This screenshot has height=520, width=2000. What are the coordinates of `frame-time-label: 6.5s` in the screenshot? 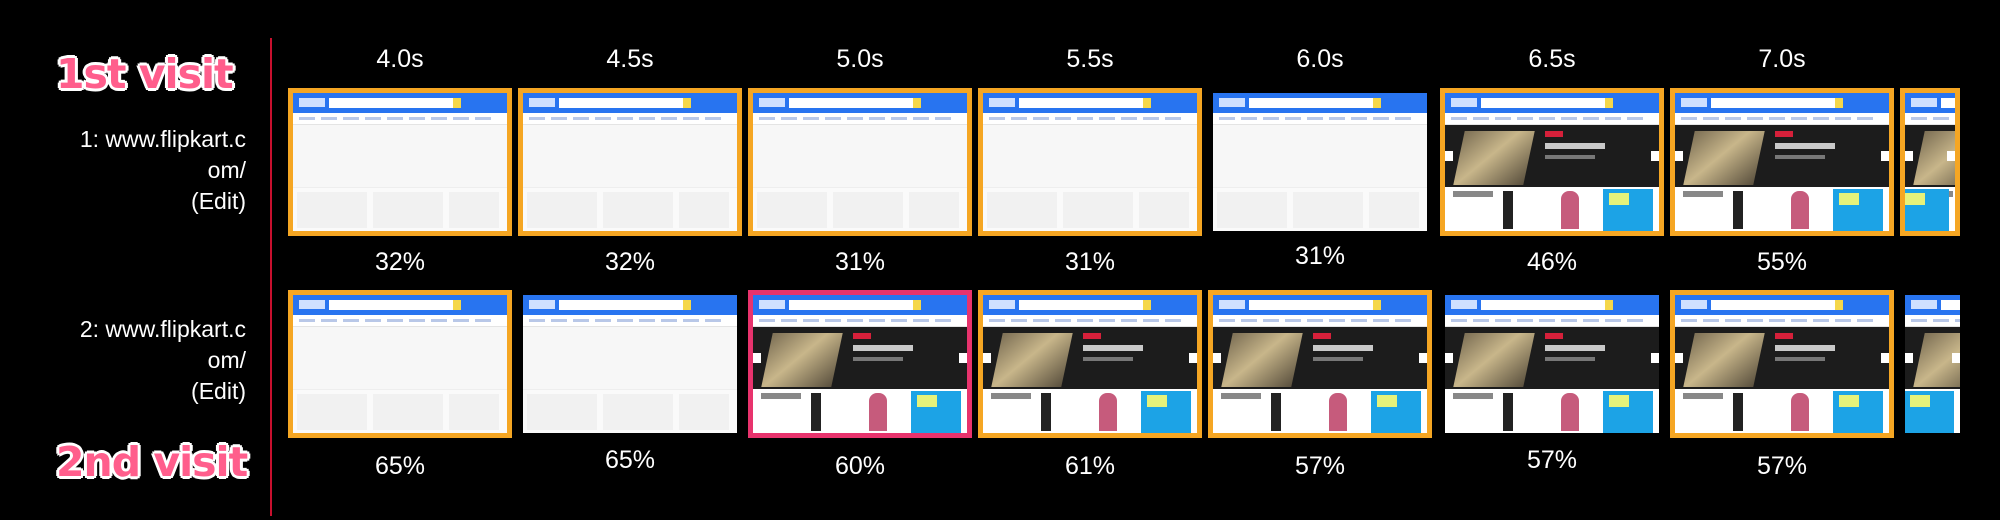 It's located at (1552, 59).